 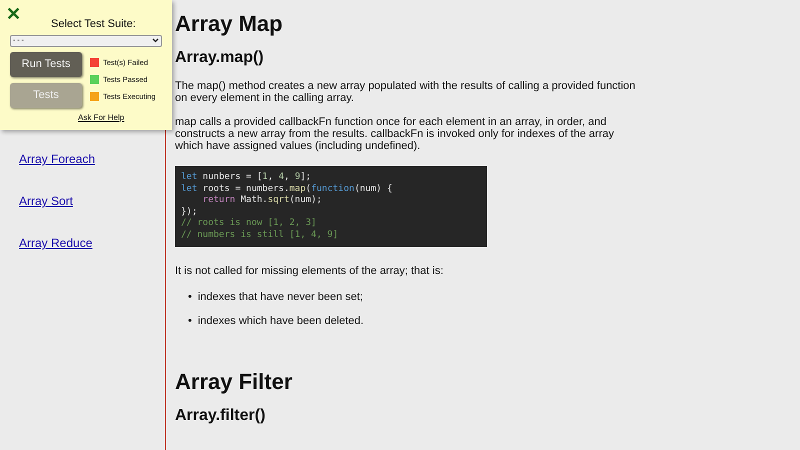 I want to click on bullet-item: indexes which have been deleted., so click(x=281, y=321).